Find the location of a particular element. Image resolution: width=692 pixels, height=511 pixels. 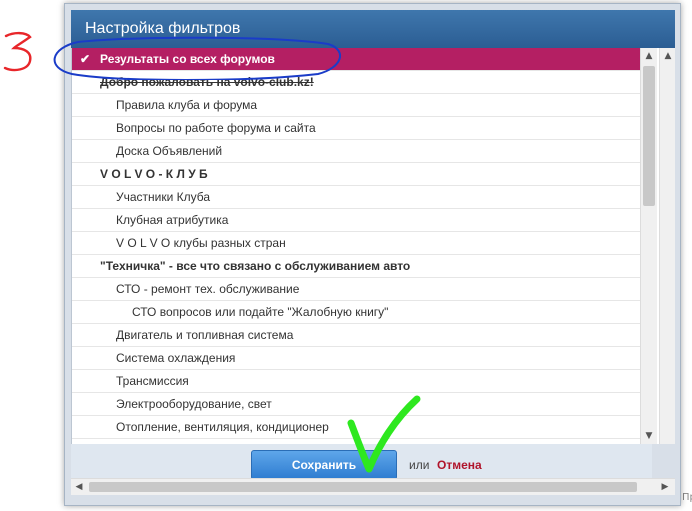

forum-list-item: Электрооборудование, свет is located at coordinates (356, 404).